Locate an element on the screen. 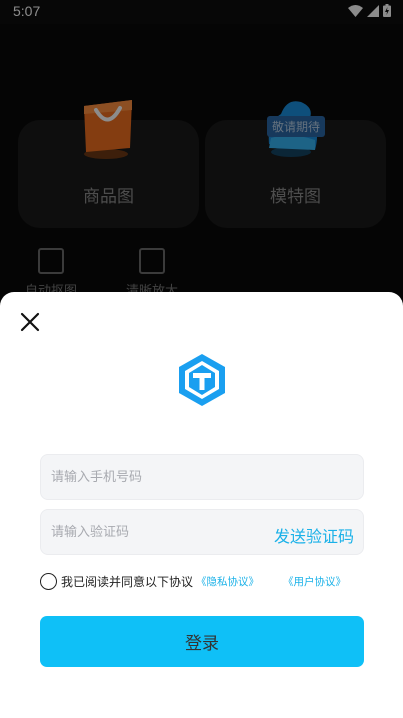 The width and height of the screenshot is (403, 718). privacy-policy-link: 《隐私协议》 is located at coordinates (227, 581).